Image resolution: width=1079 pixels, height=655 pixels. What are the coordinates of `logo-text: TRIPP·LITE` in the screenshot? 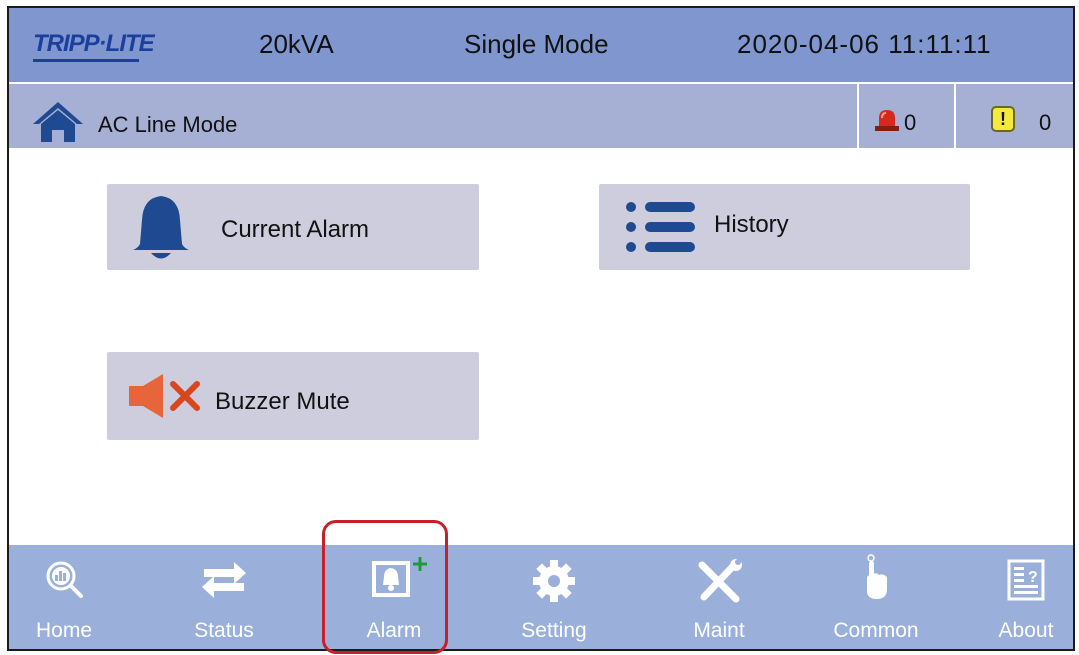 It's located at (94, 43).